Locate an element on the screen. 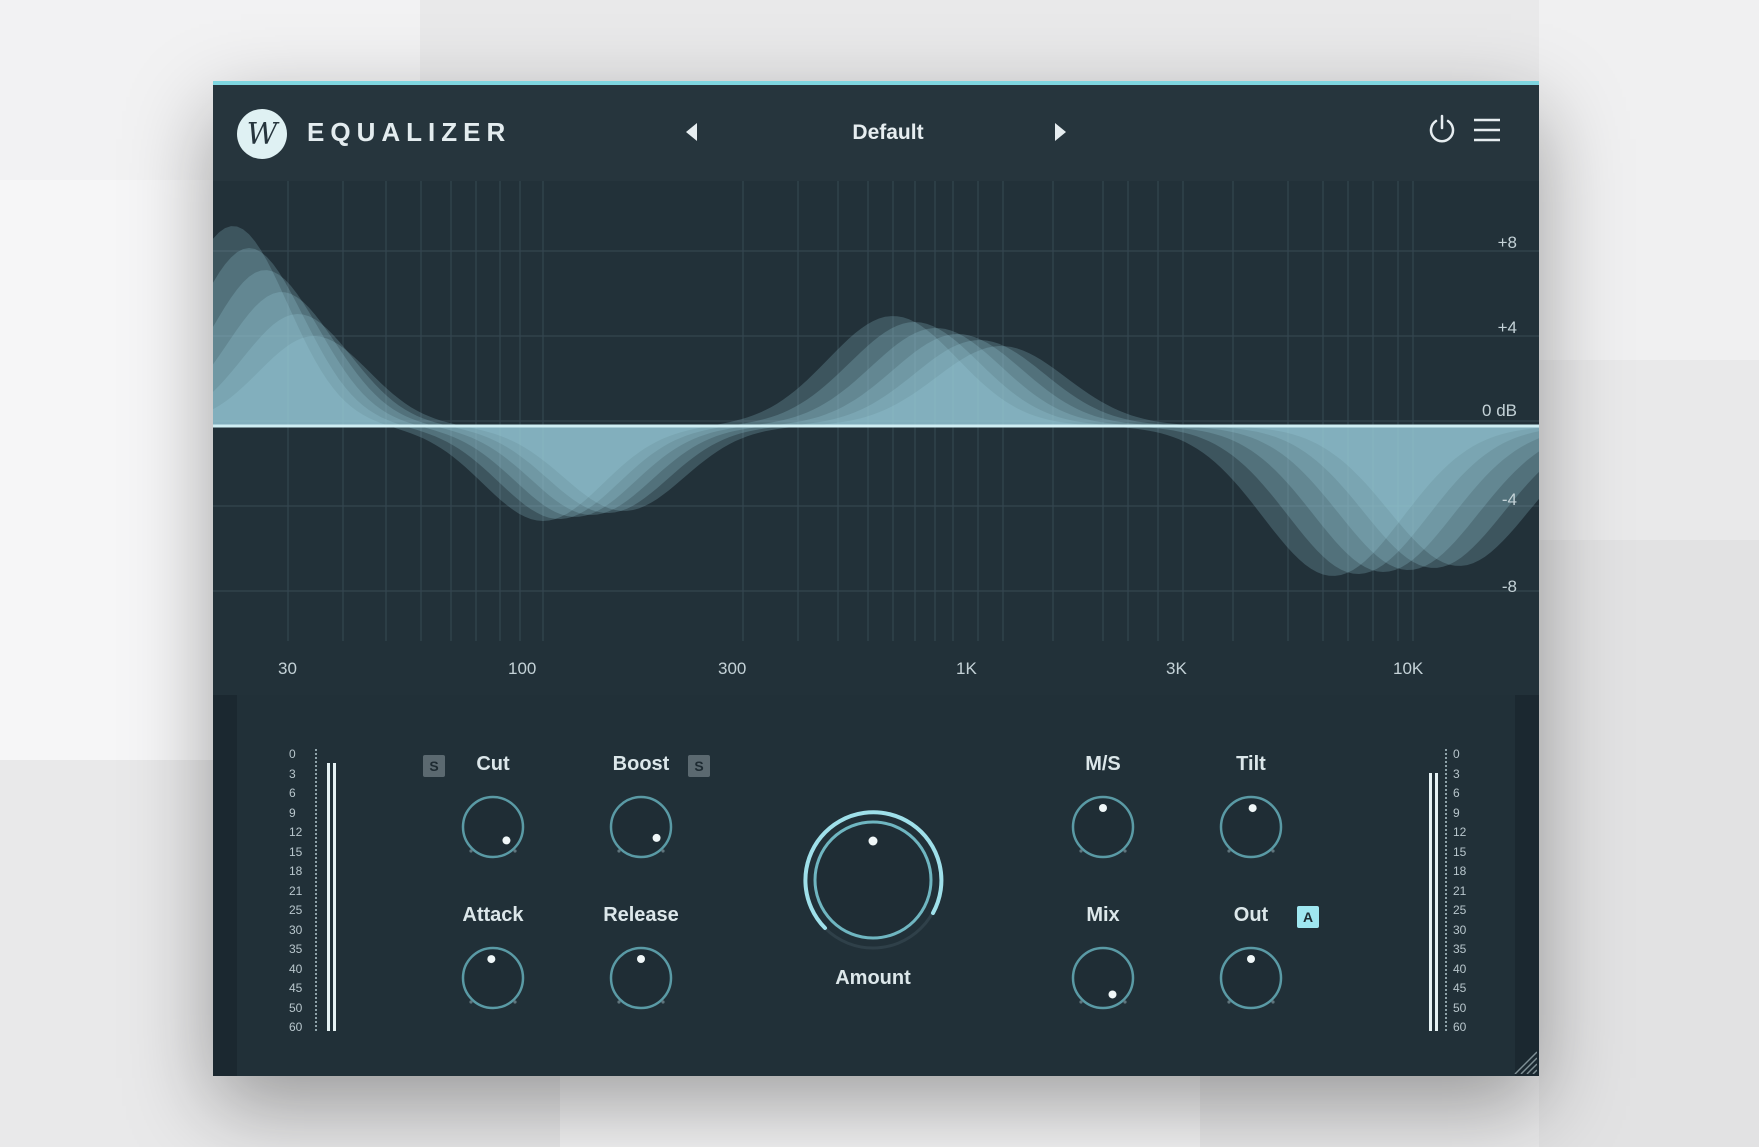 This screenshot has width=1759, height=1147. output-level-meter: 0 3 6 9 12 15 18 21 25 30 35 40 45 50 60 is located at coordinates (1449, 893).